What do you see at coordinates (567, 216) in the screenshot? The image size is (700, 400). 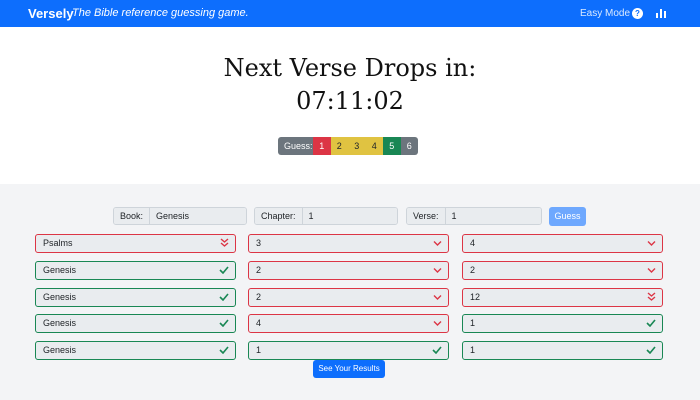 I see `guess-button: Guess` at bounding box center [567, 216].